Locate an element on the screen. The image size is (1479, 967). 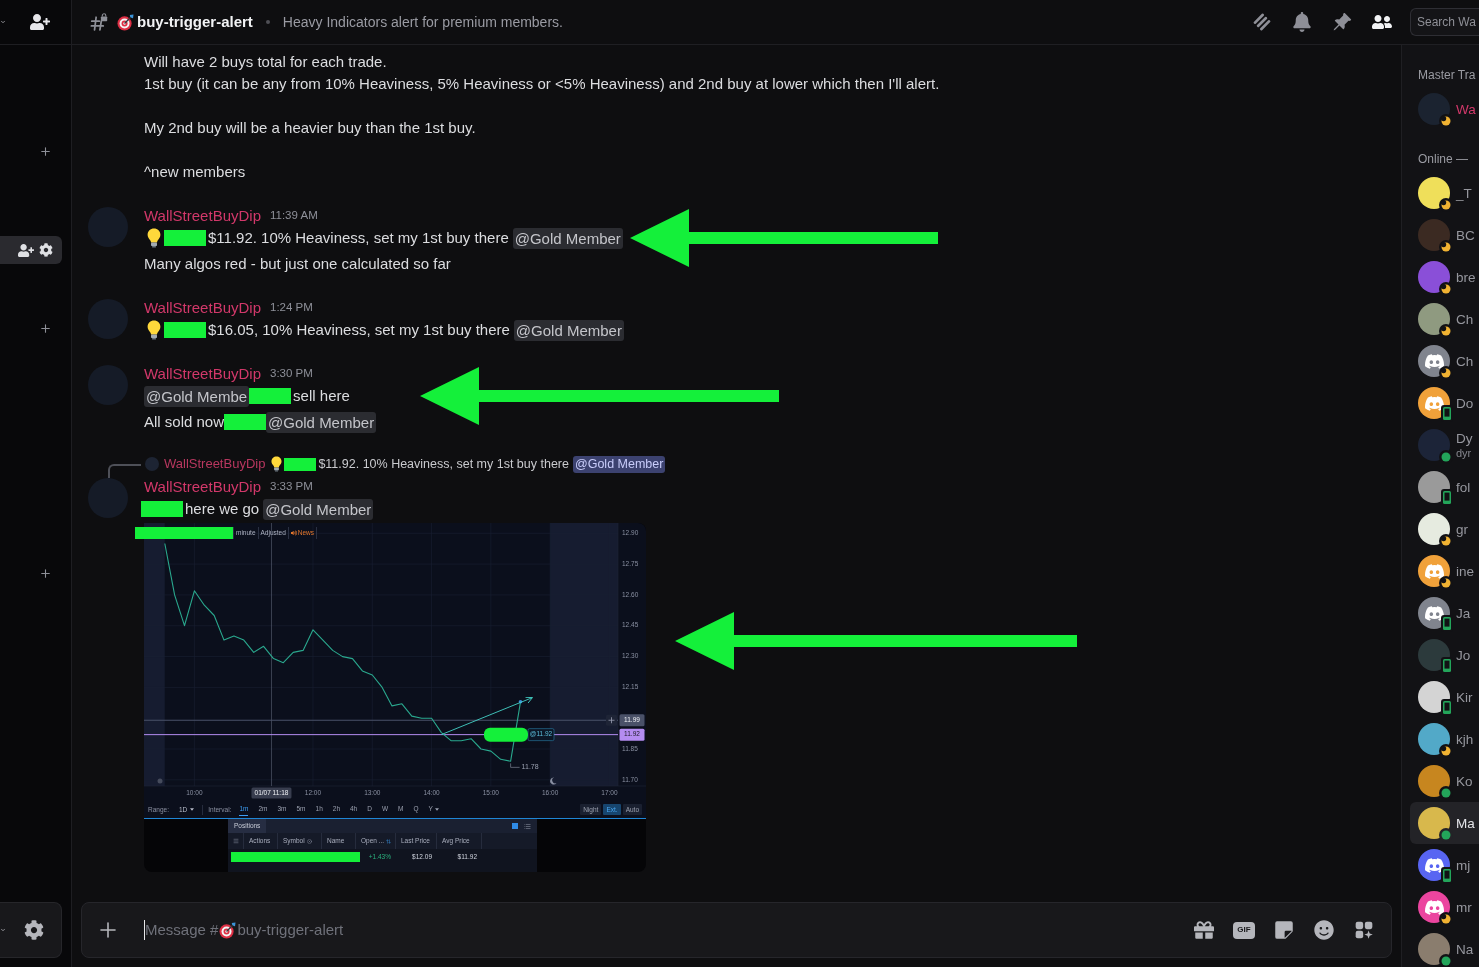
member-name: Wa is located at coordinates (1466, 109).